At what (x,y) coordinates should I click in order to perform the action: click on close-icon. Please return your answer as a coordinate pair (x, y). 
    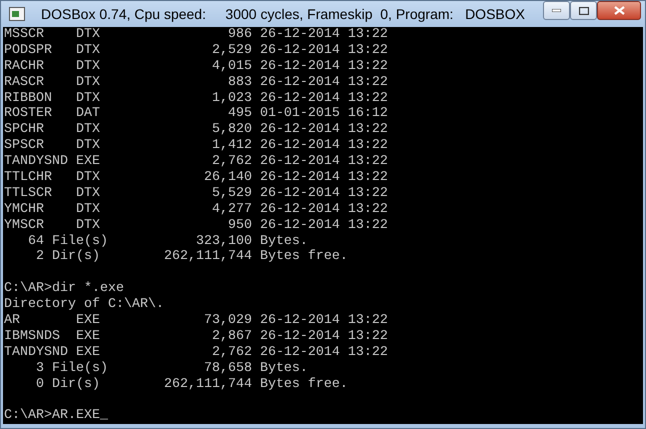
    Looking at the image, I should click on (619, 10).